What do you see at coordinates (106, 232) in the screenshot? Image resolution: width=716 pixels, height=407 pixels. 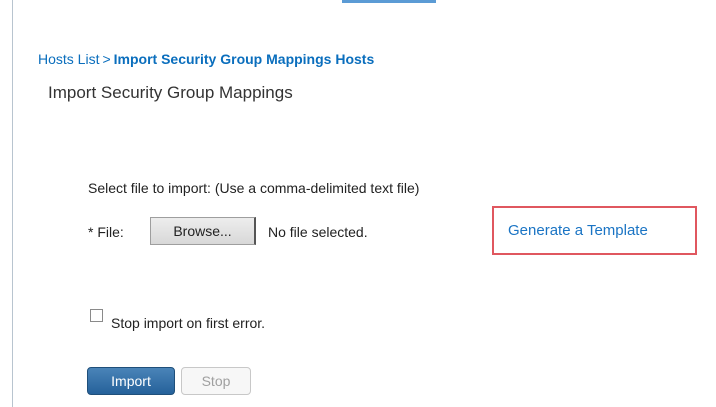 I see `file-field-label: * File:` at bounding box center [106, 232].